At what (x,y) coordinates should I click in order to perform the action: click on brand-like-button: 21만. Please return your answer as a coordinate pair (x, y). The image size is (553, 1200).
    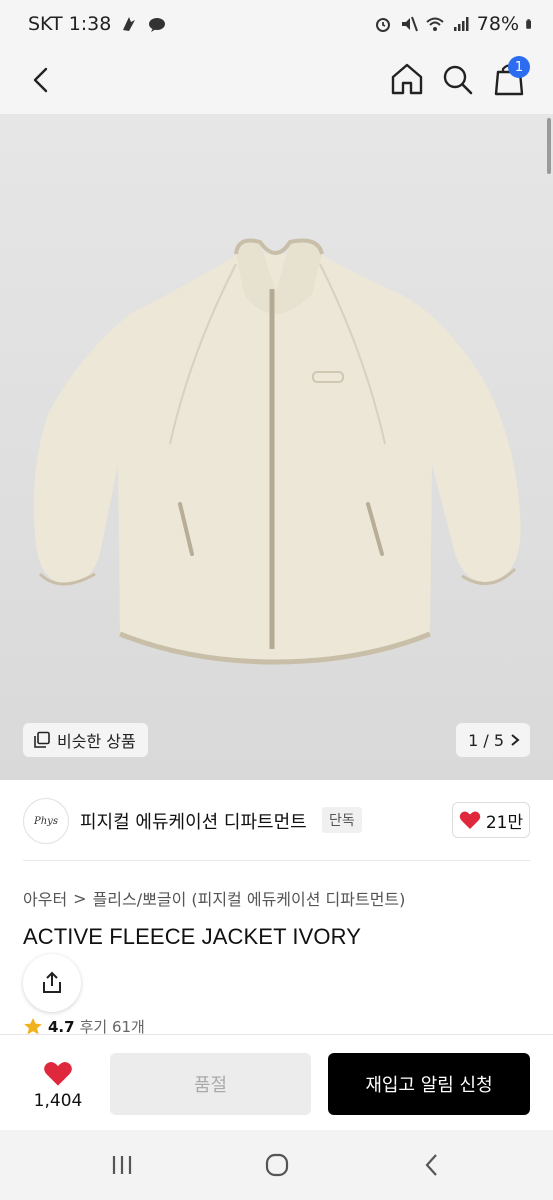
    Looking at the image, I should click on (491, 820).